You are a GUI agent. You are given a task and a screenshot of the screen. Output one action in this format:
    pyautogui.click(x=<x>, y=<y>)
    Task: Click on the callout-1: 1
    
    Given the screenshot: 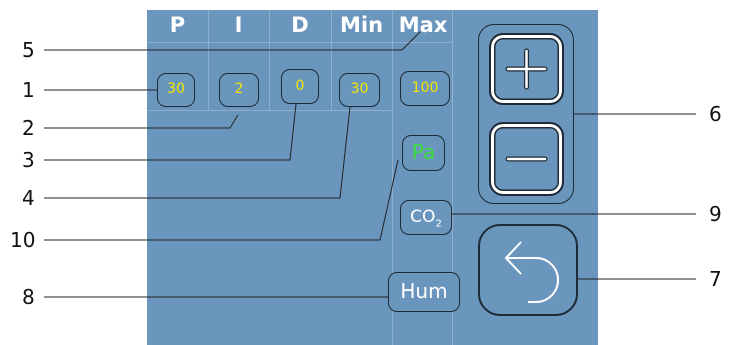 What is the action you would take?
    pyautogui.click(x=28, y=90)
    